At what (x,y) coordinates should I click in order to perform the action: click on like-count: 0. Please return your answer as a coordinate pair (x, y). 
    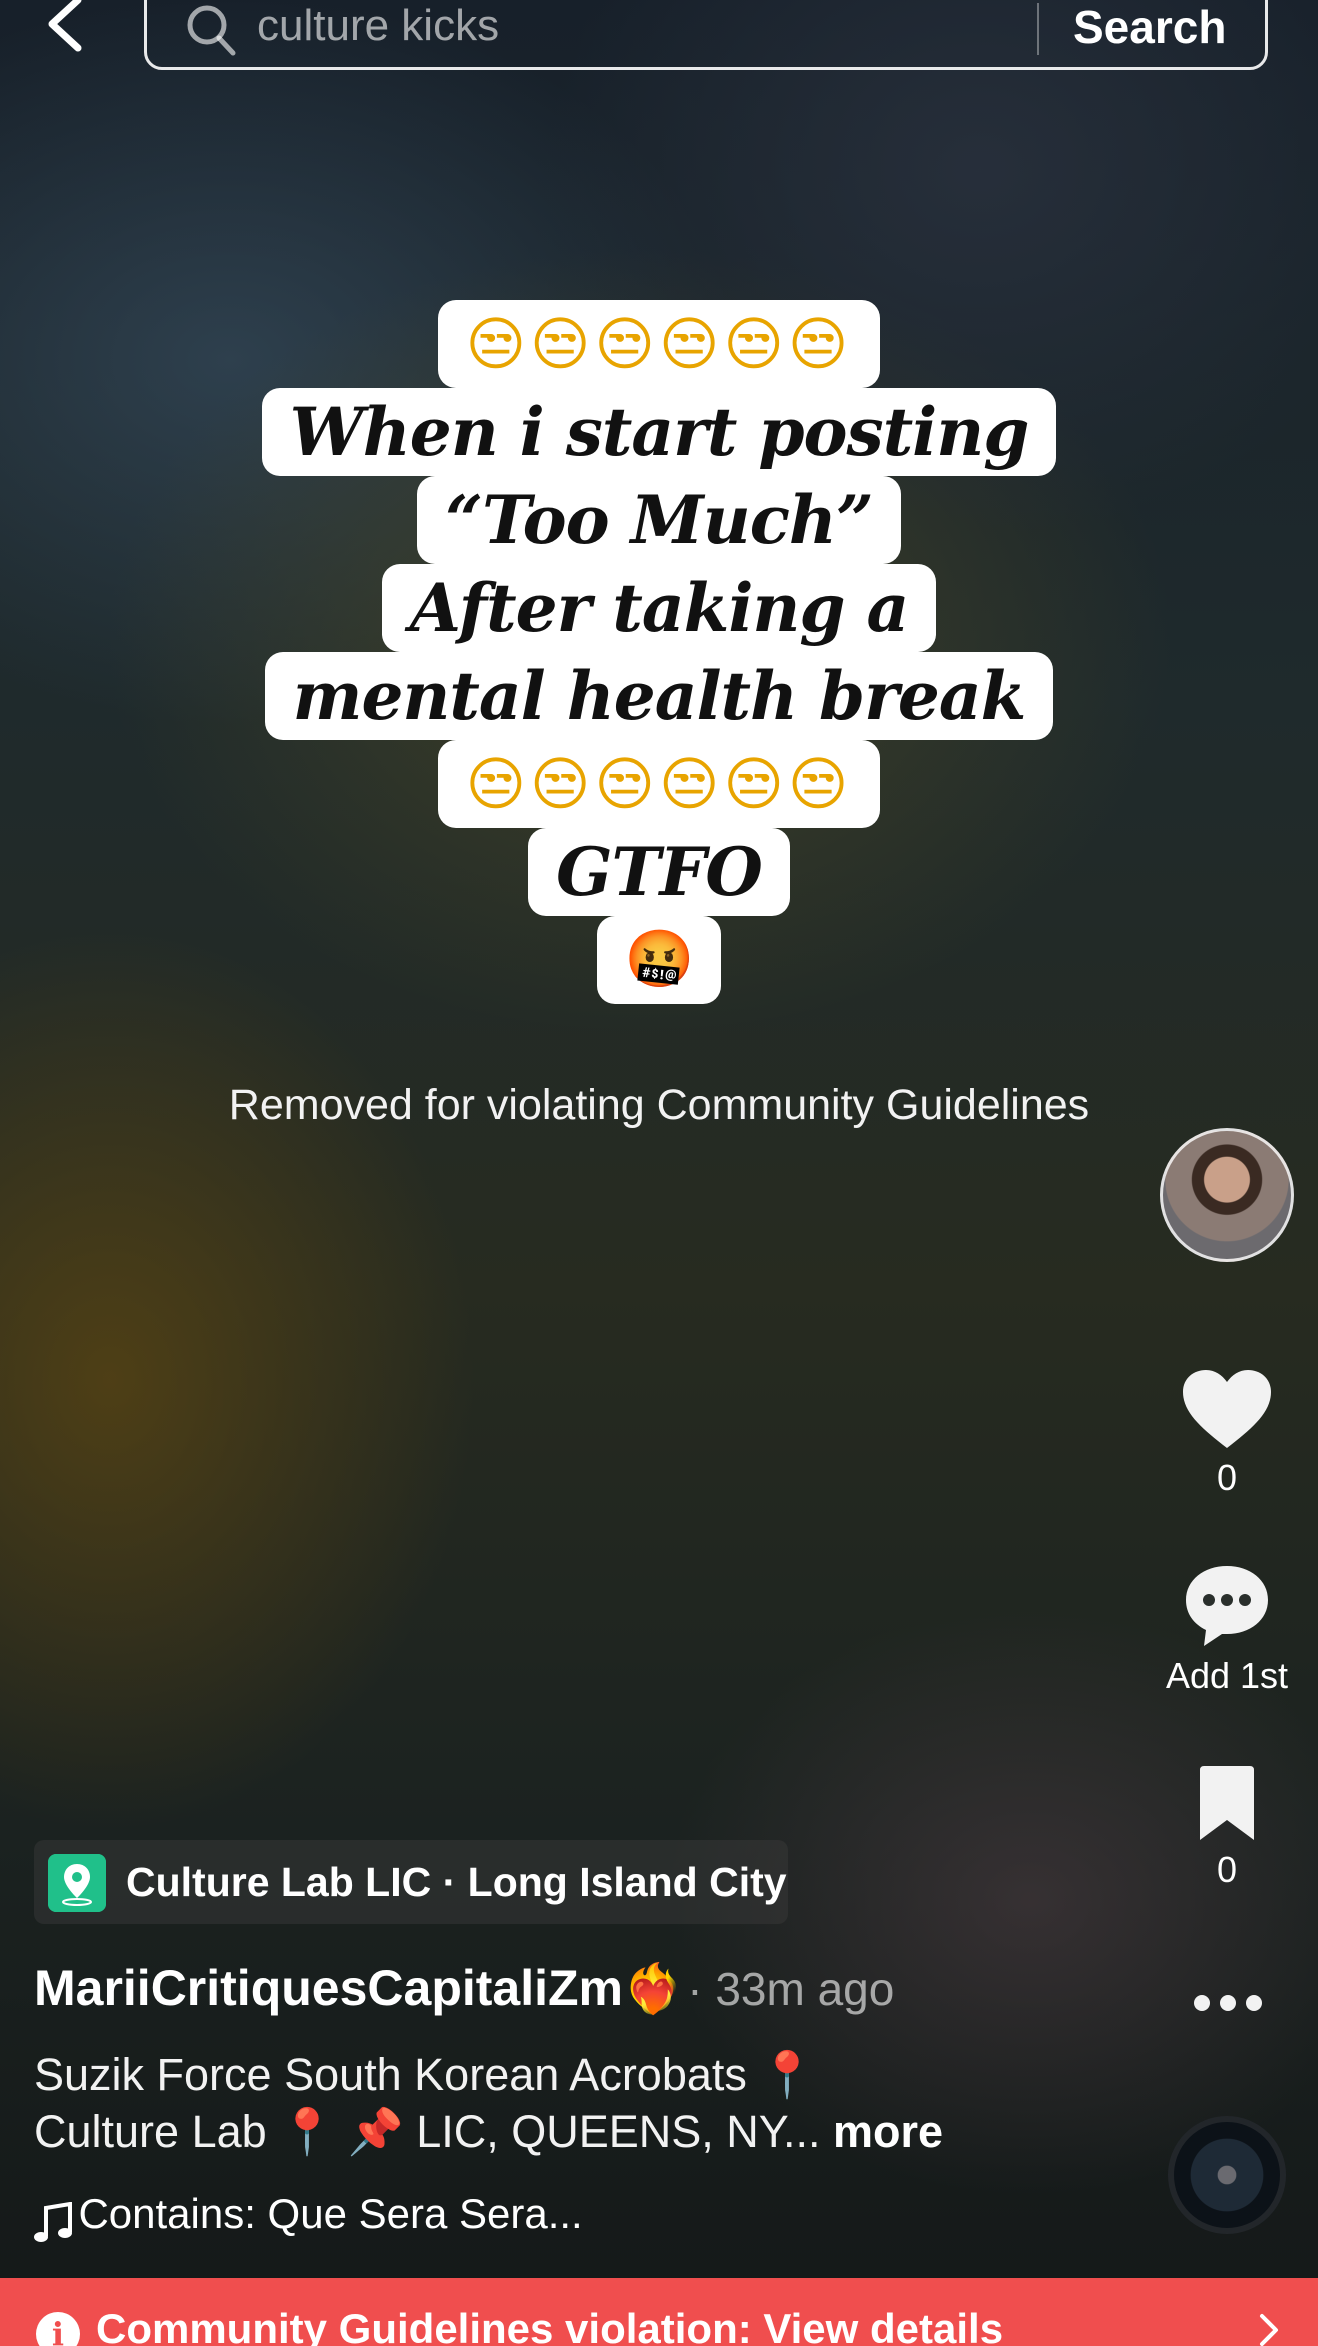
    Looking at the image, I should click on (1227, 1477).